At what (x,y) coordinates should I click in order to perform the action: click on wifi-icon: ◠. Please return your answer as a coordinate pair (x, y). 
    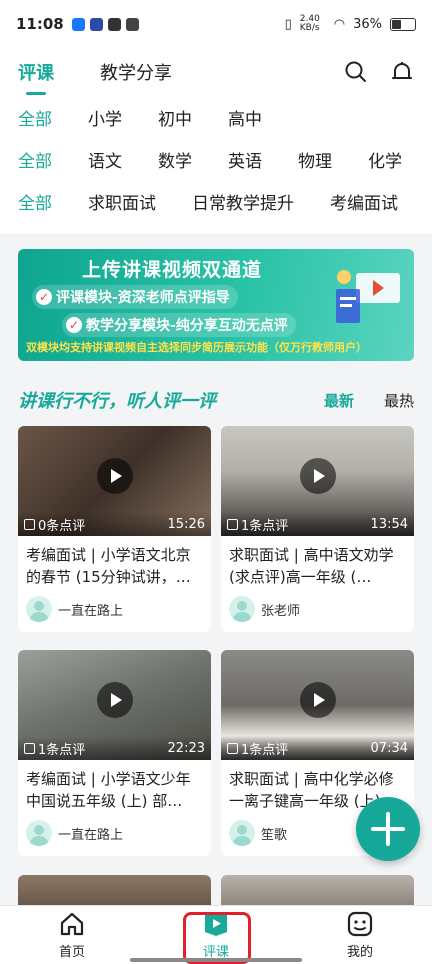
    Looking at the image, I should click on (339, 24).